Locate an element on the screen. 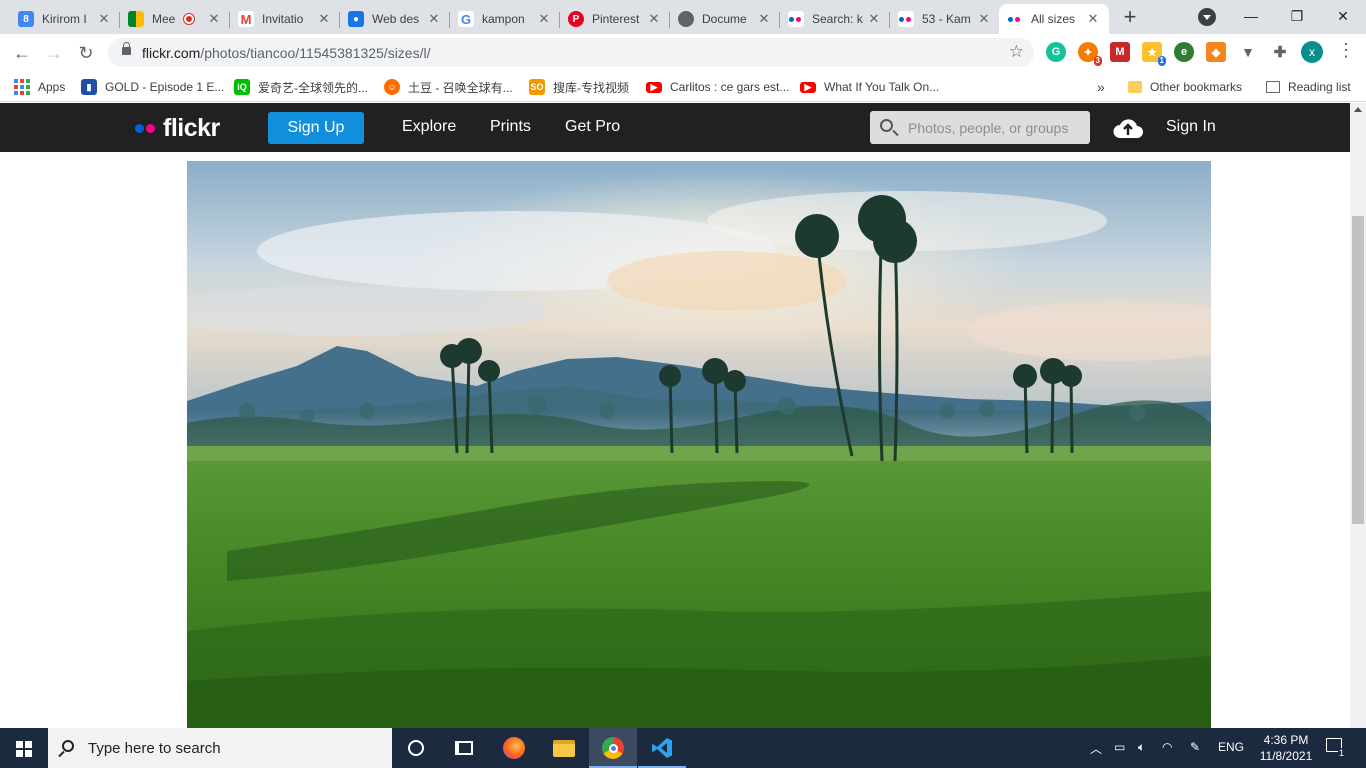 The width and height of the screenshot is (1366, 768). search-icon is located at coordinates (68, 746).